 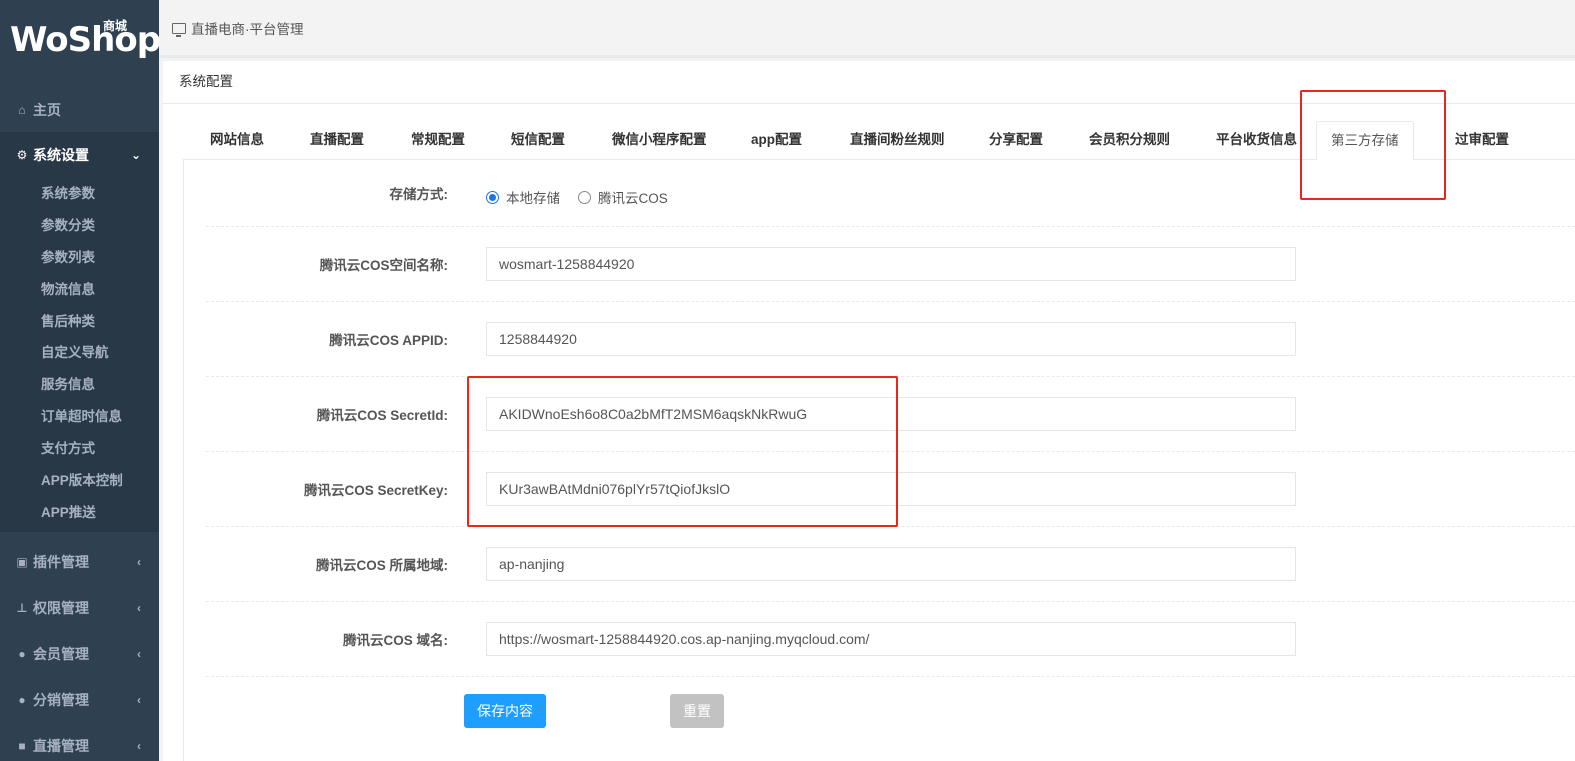 I want to click on reset-button: 重置, so click(x=697, y=711).